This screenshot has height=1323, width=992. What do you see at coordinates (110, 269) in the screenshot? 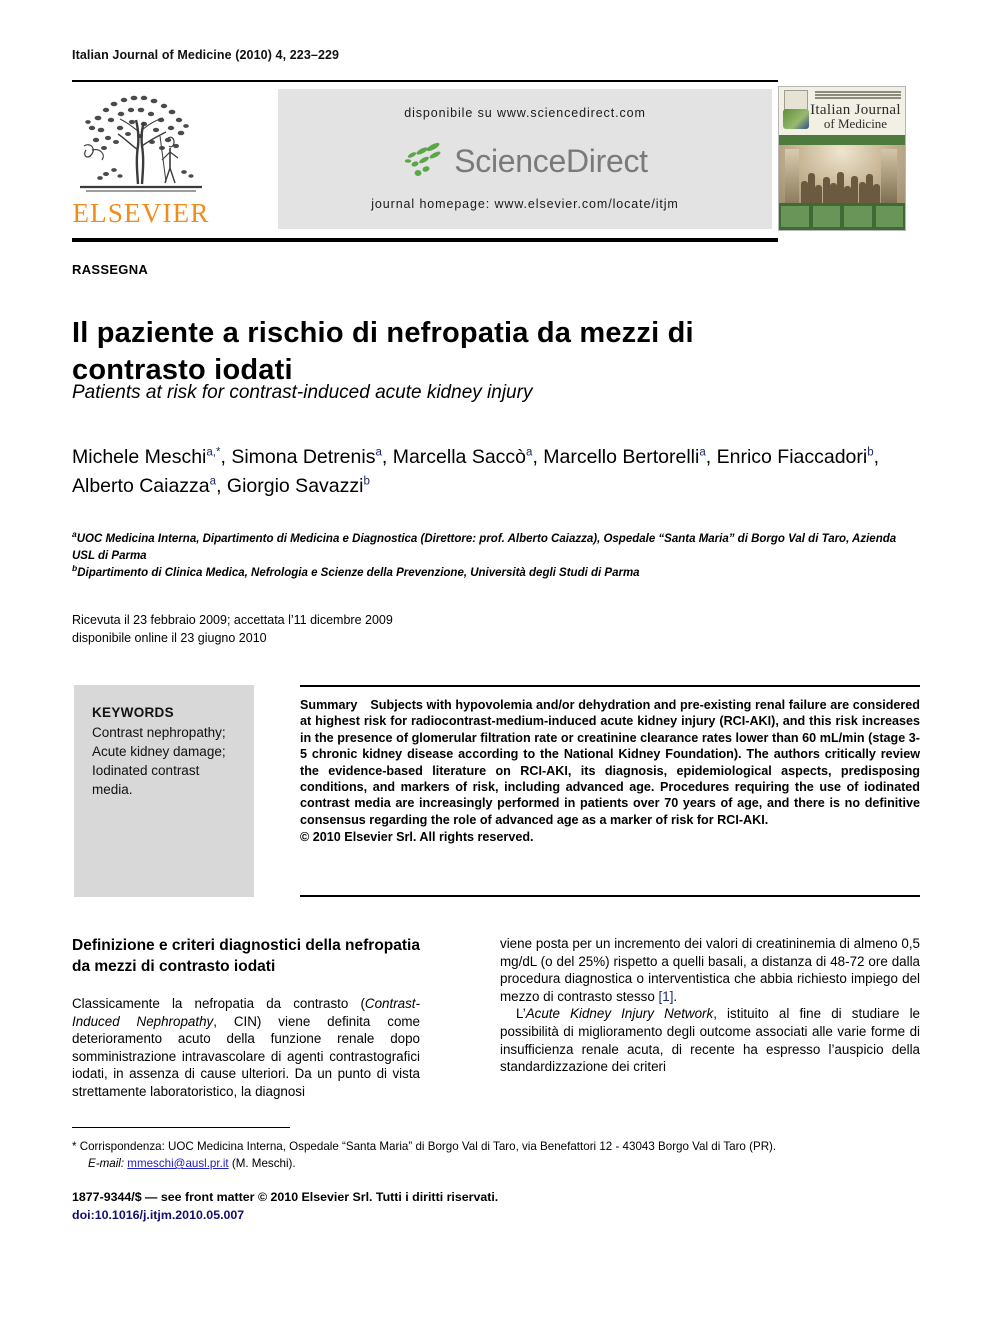
I see `article-type-kicker: RASSEGNA` at bounding box center [110, 269].